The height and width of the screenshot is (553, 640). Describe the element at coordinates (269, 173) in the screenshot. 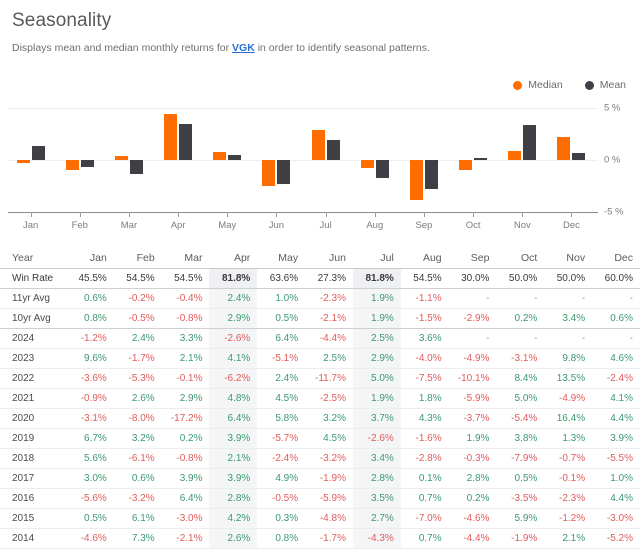

I see `bar-jun-median` at that location.